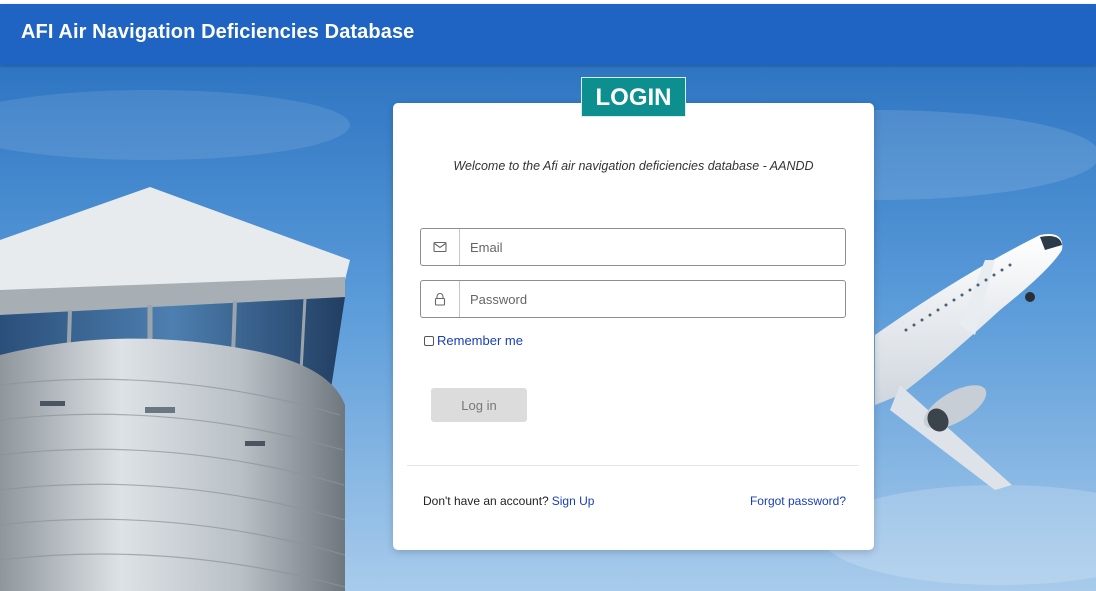 The width and height of the screenshot is (1096, 591). What do you see at coordinates (573, 501) in the screenshot?
I see `signup-link: Sign Up` at bounding box center [573, 501].